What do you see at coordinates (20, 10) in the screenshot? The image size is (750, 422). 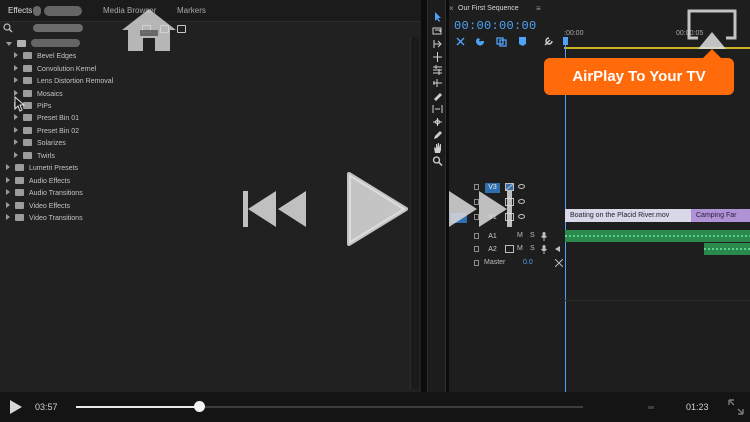 I see `tab-effects: Effects` at bounding box center [20, 10].